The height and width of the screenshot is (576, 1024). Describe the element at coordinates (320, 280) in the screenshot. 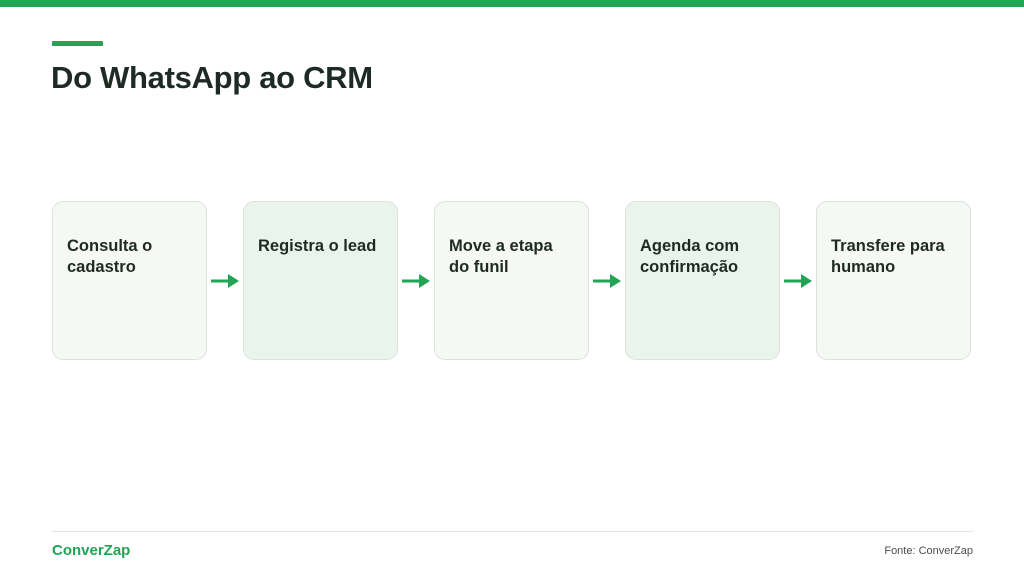

I see `step-card-registra: Registra o lead` at that location.